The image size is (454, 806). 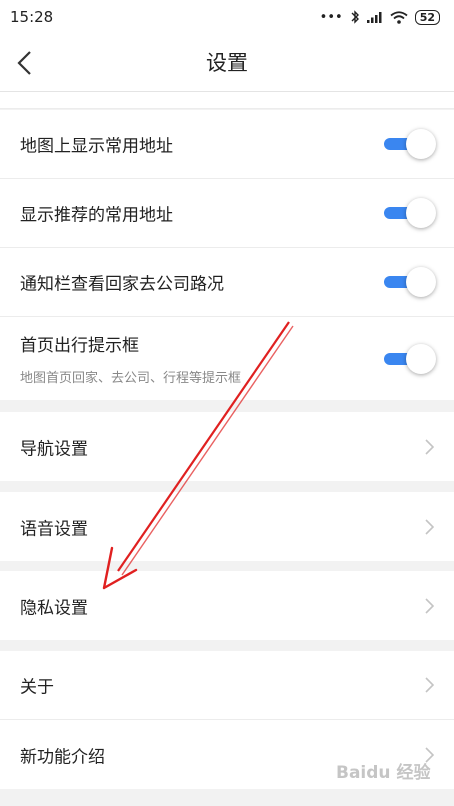 I want to click on nav-group-privacy: 隐私设置, so click(x=227, y=605).